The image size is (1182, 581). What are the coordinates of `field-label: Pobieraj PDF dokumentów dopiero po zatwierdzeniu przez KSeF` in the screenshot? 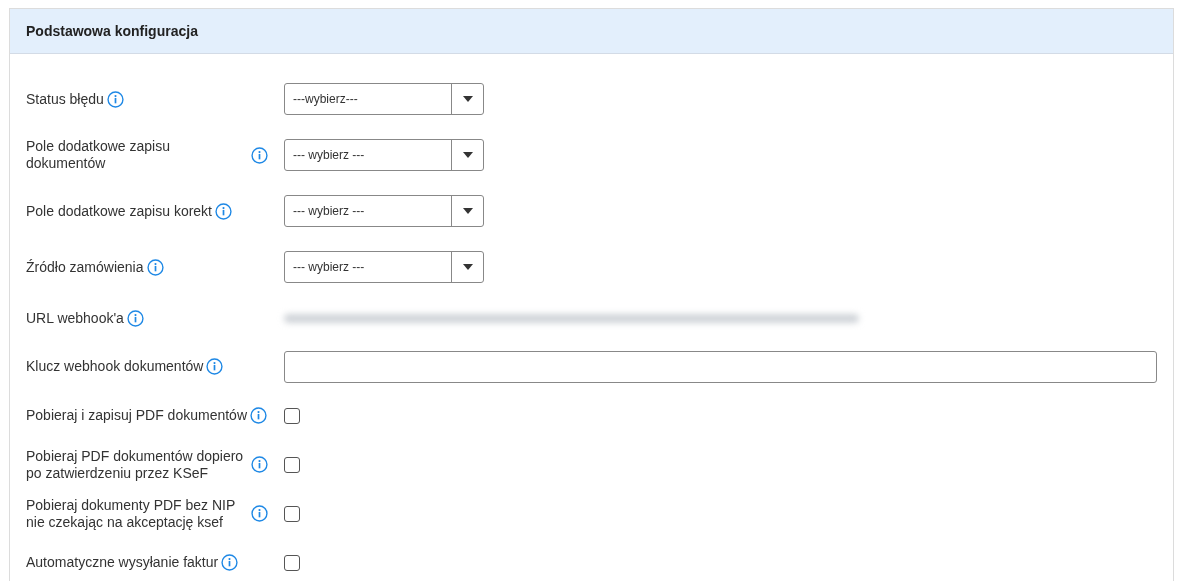 It's located at (135, 464).